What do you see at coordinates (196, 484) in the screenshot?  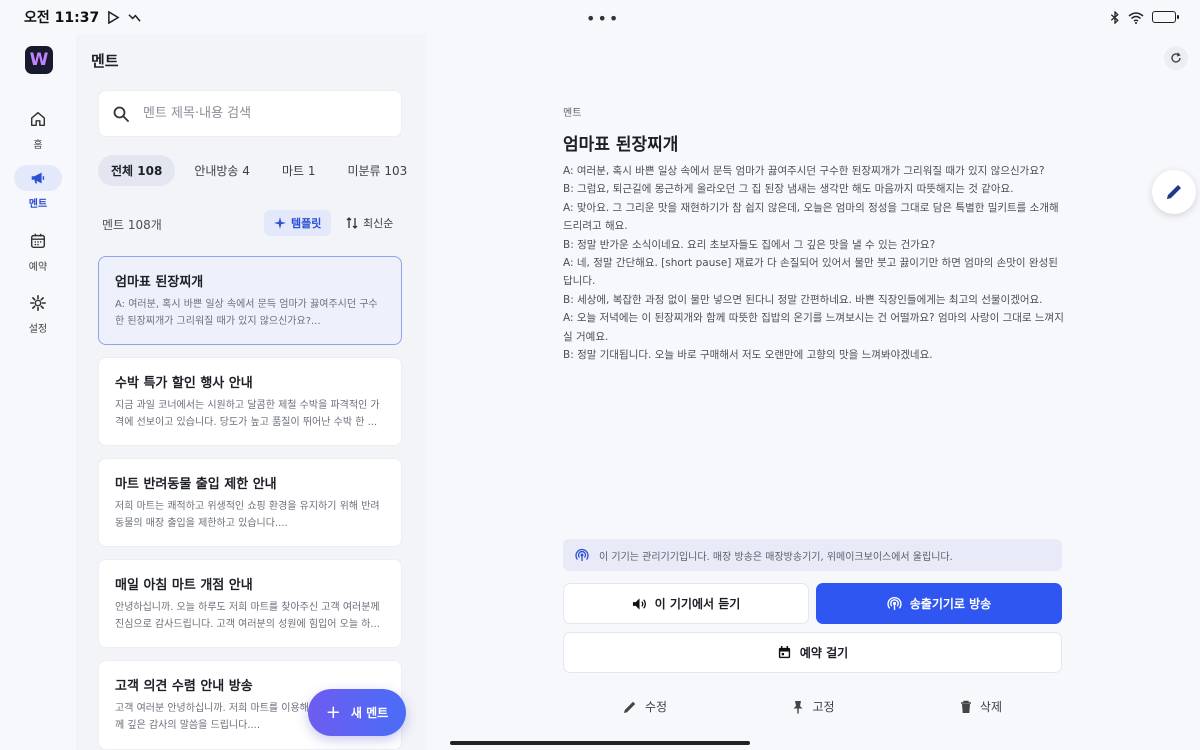 I see `card-title: 마트 반려동물 출입 제한 안내` at bounding box center [196, 484].